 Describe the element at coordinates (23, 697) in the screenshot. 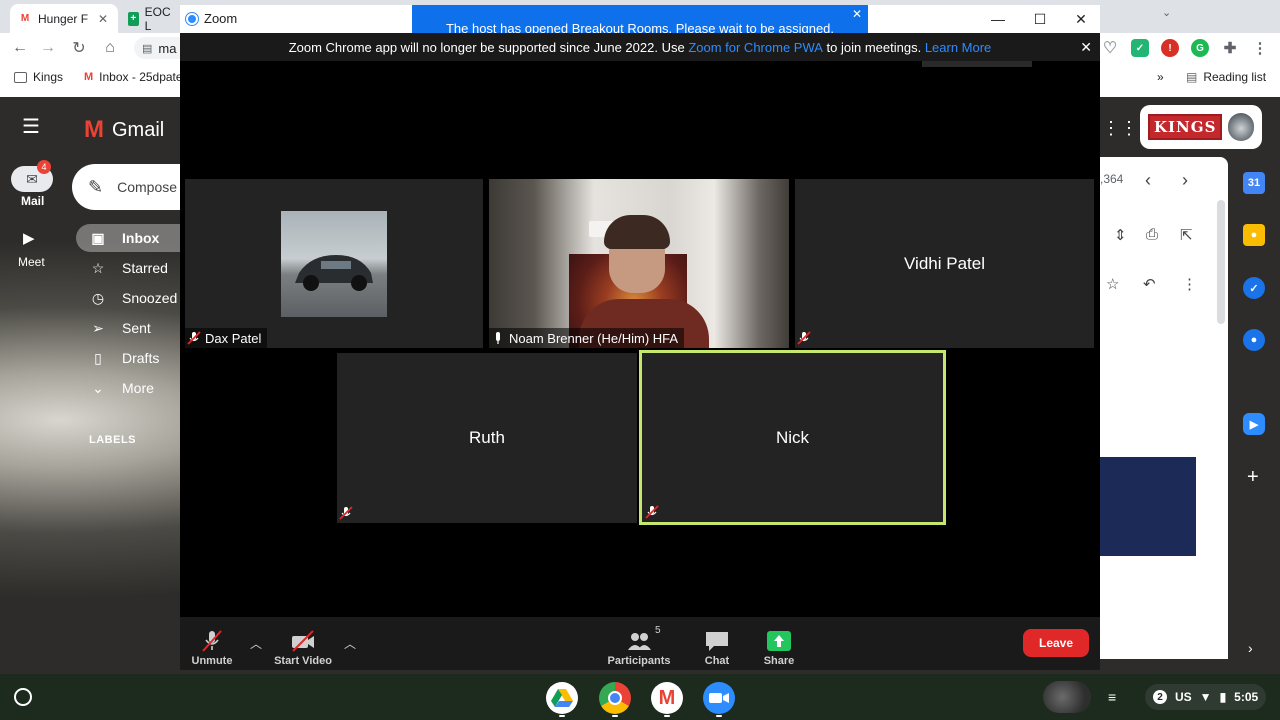

I see `launcher-icon` at that location.